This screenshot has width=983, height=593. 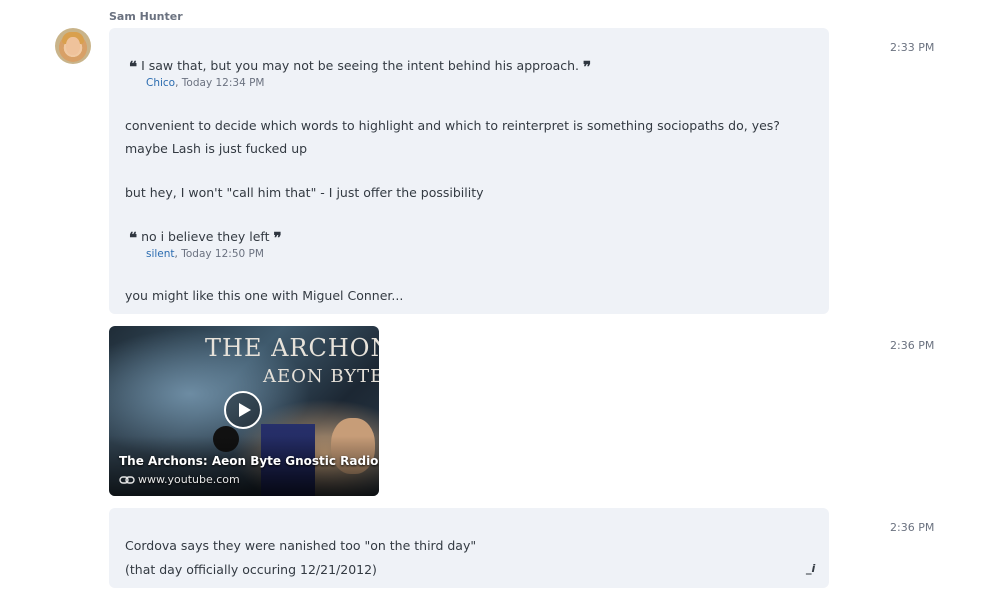 I want to click on quote-author-link: Chico, so click(x=160, y=83).